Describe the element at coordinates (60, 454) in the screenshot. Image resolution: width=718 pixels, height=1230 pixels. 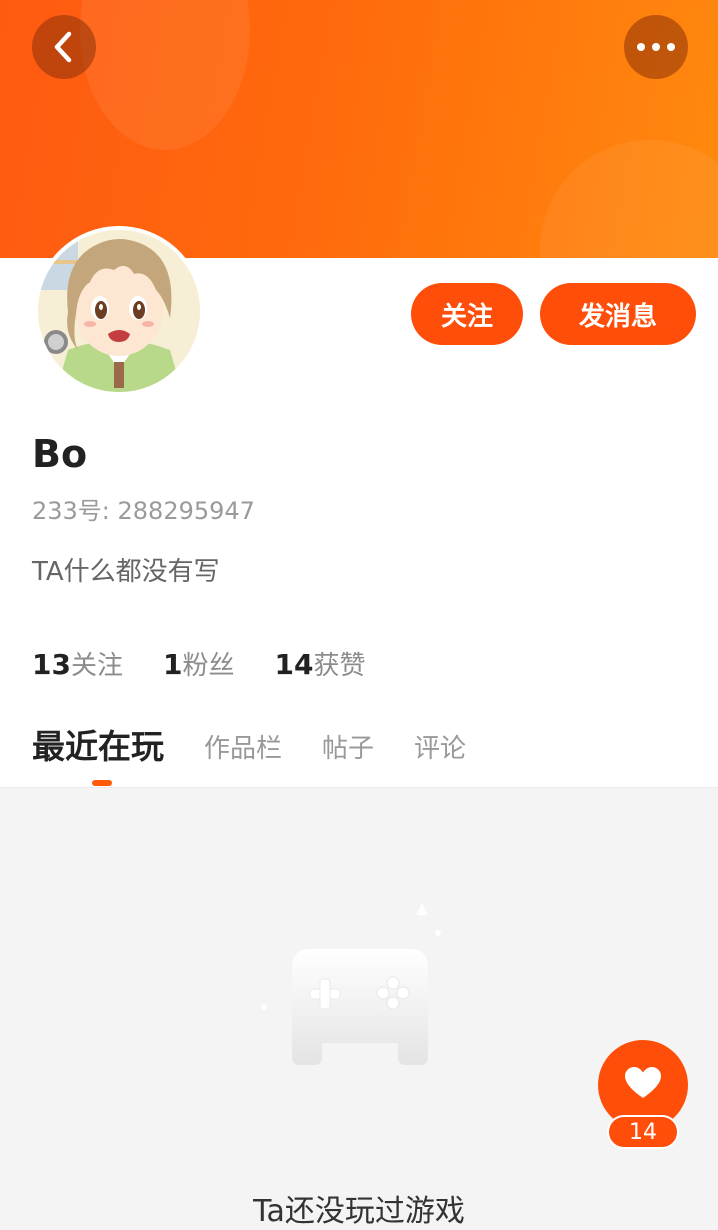
I see `username: Bo` at that location.